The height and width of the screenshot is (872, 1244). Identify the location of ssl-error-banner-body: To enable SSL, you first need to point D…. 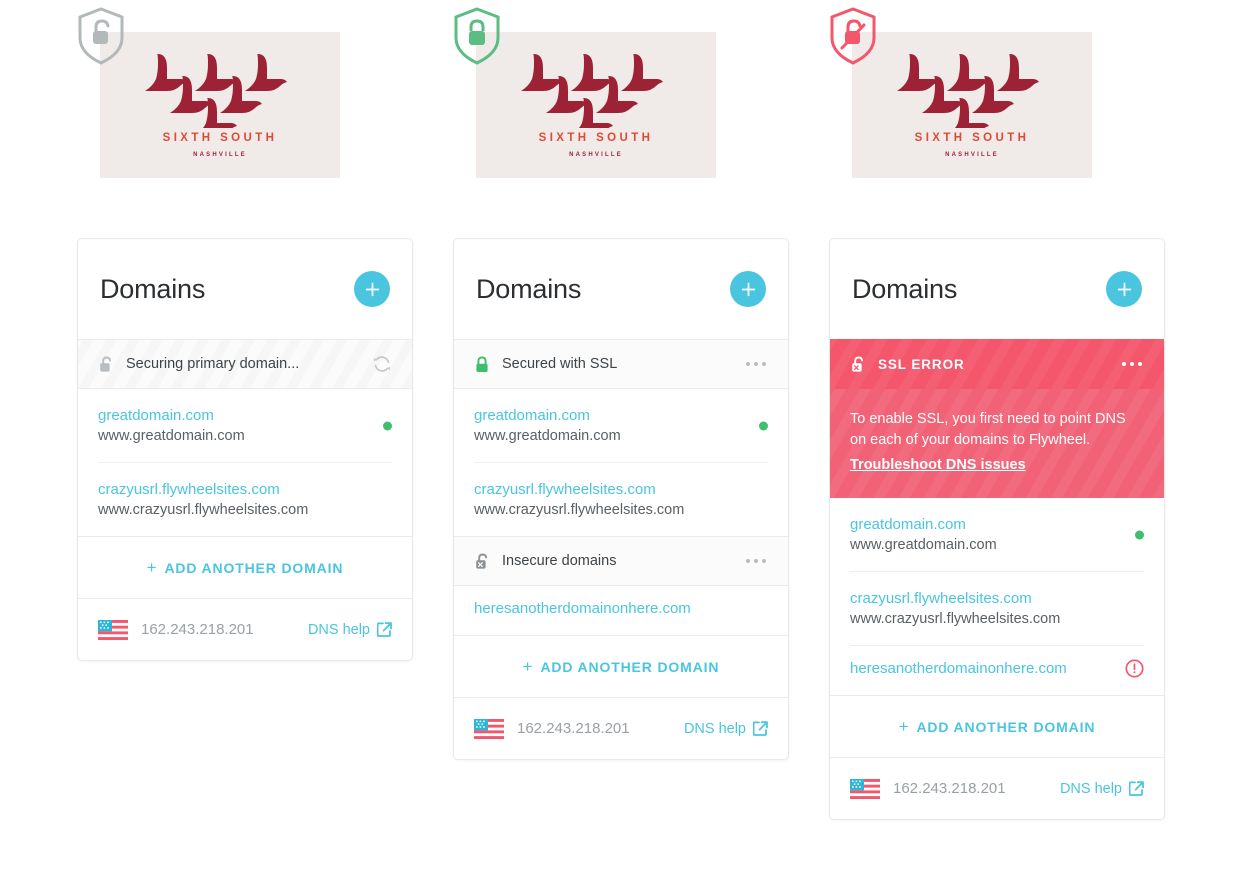
(997, 444).